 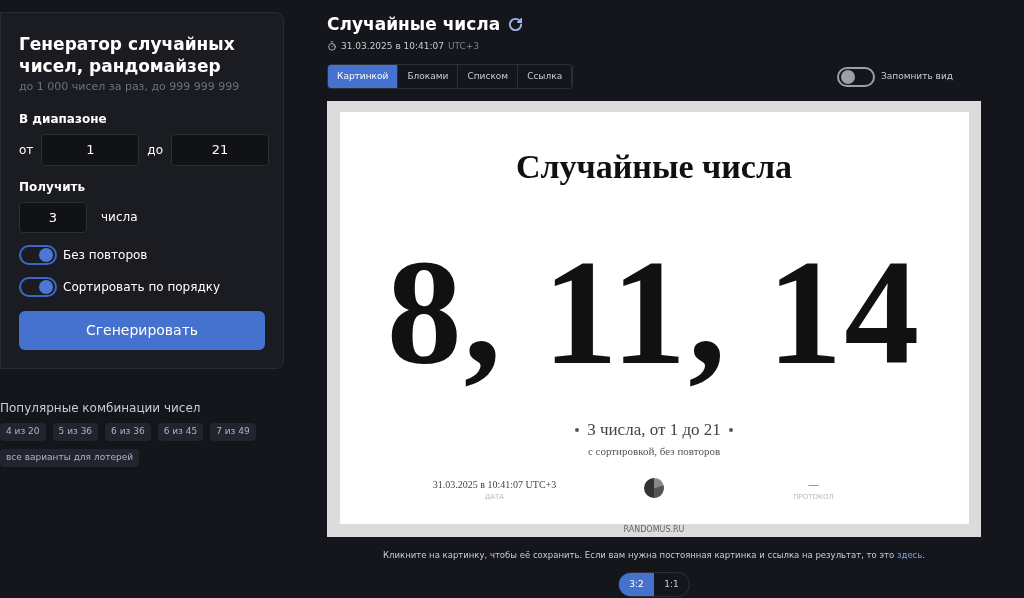 What do you see at coordinates (654, 488) in the screenshot?
I see `logo-icon` at bounding box center [654, 488].